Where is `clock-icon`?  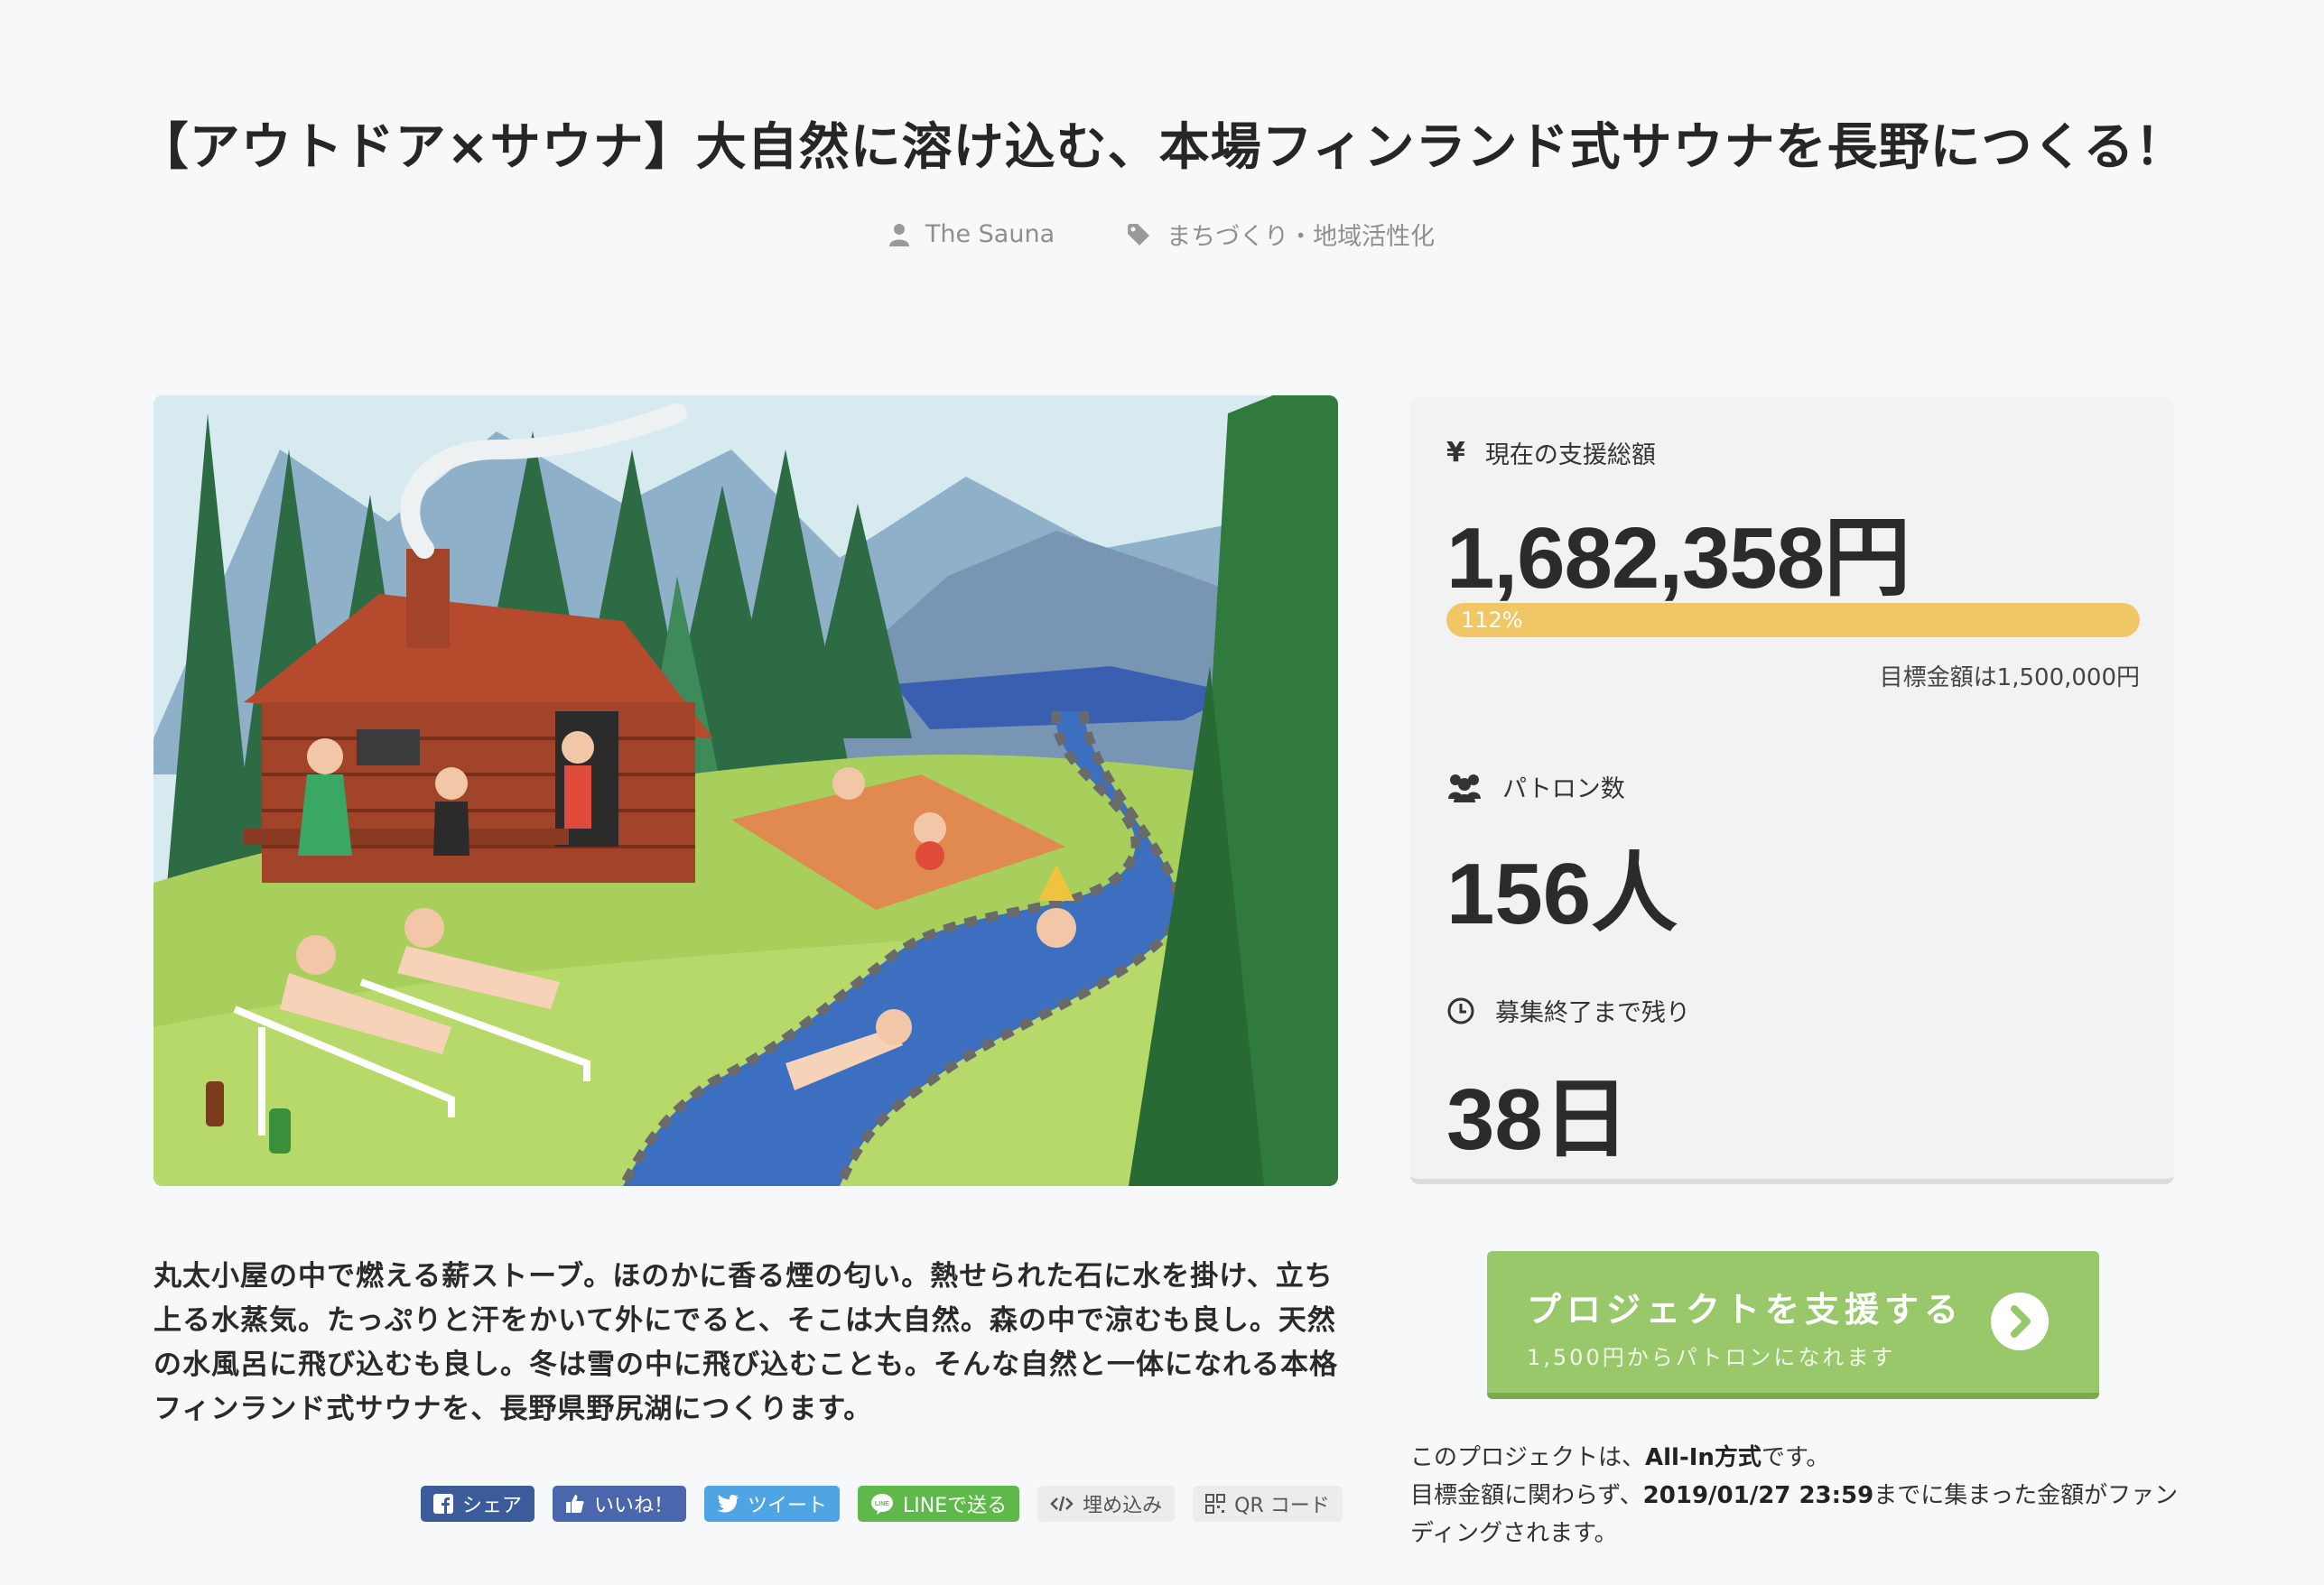
clock-icon is located at coordinates (1460, 1010).